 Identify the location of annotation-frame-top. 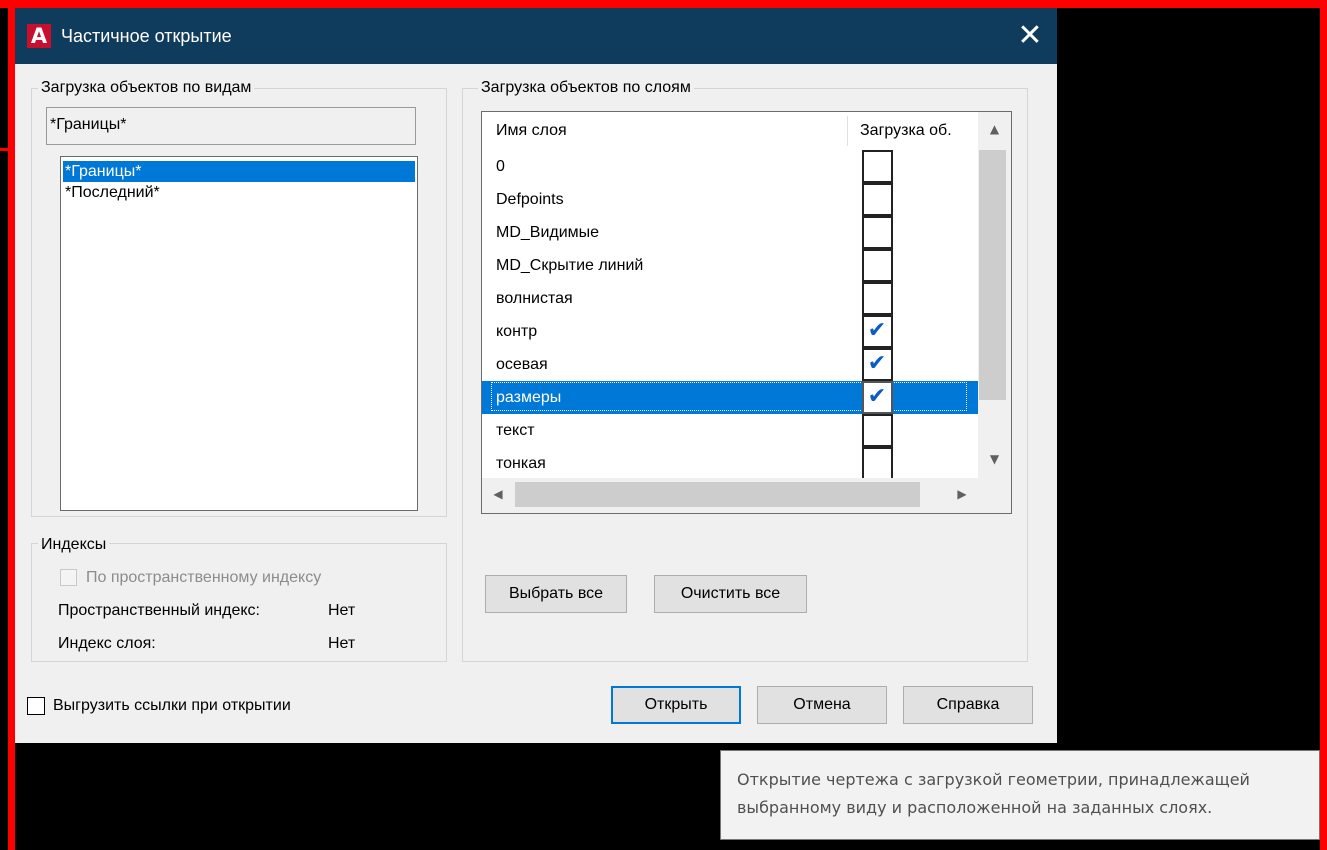
(663, 4).